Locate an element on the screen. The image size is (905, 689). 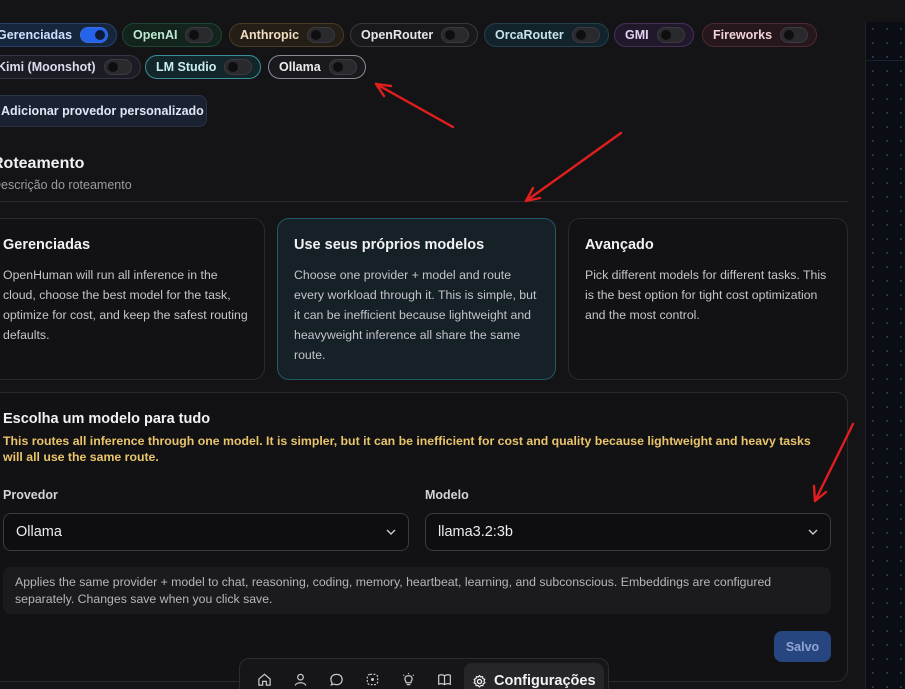
top-strip is located at coordinates (452, 11).